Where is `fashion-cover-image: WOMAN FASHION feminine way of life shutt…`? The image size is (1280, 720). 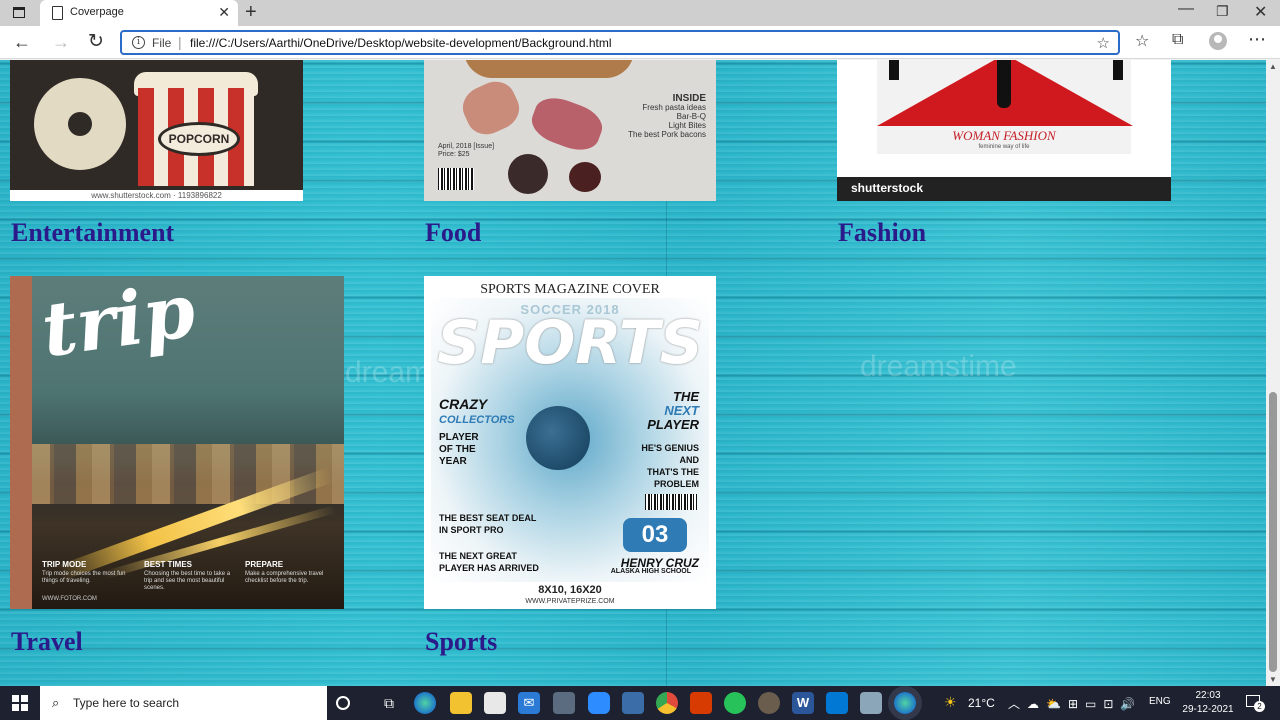 fashion-cover-image: WOMAN FASHION feminine way of life shutt… is located at coordinates (1004, 130).